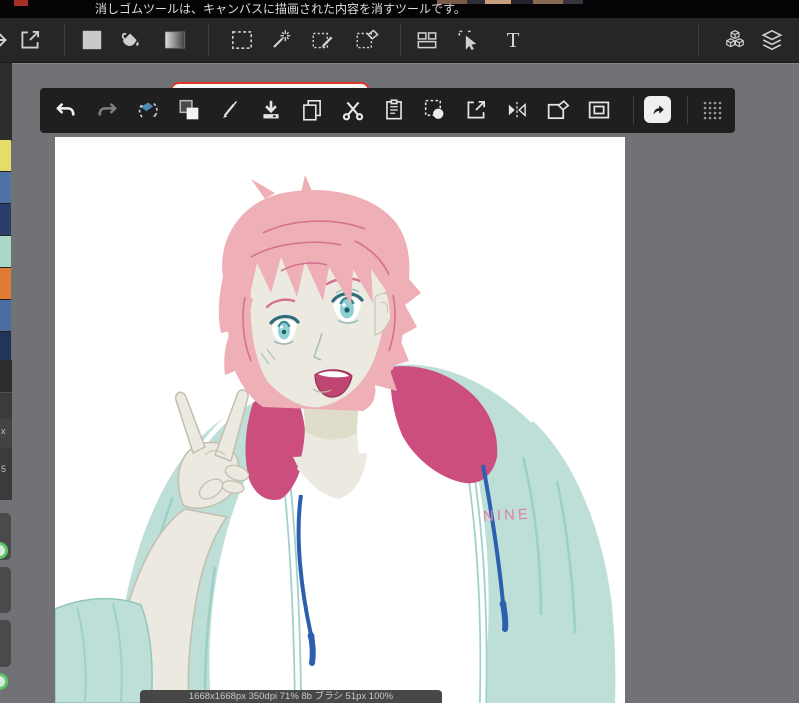 Image resolution: width=799 pixels, height=703 pixels. Describe the element at coordinates (599, 110) in the screenshot. I see `picture-in-picture-icon` at that location.